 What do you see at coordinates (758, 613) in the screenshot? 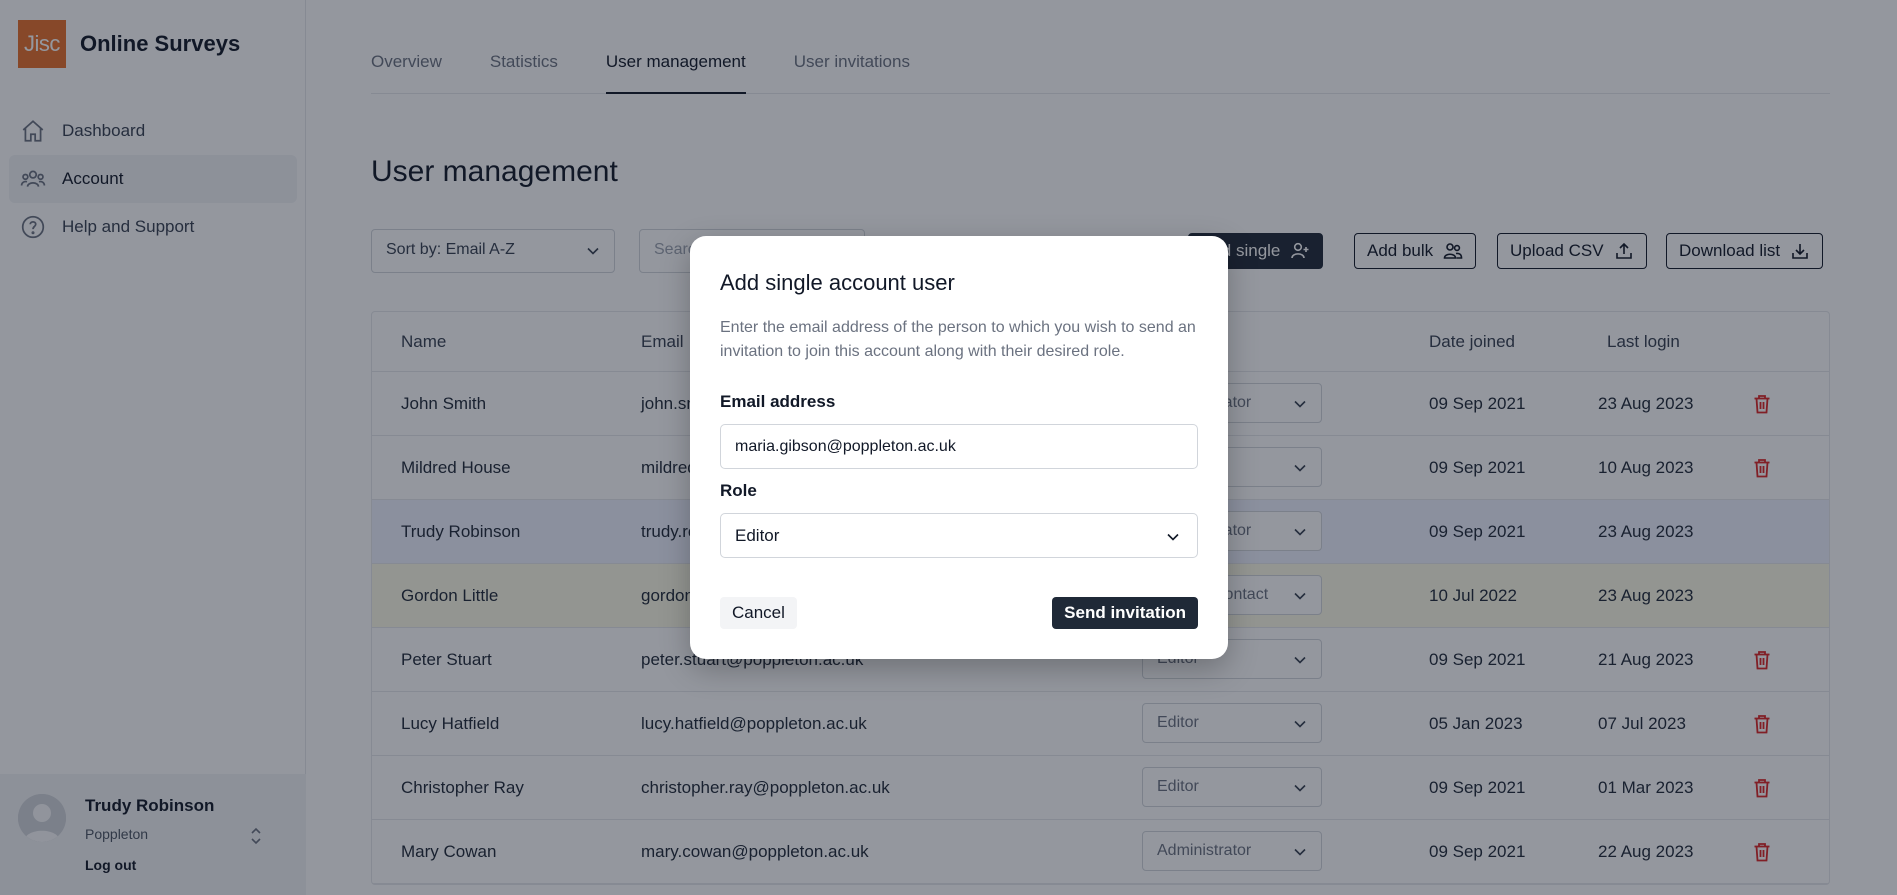
I see `cancel-button: Cancel` at bounding box center [758, 613].